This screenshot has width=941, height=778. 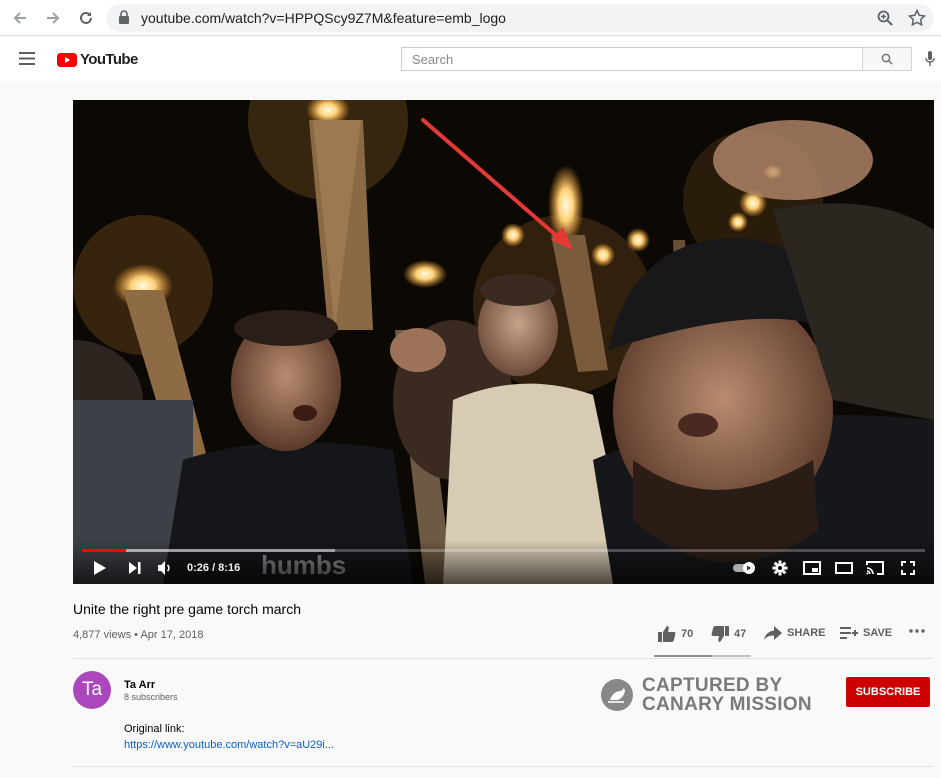 What do you see at coordinates (875, 568) in the screenshot?
I see `cast-icon` at bounding box center [875, 568].